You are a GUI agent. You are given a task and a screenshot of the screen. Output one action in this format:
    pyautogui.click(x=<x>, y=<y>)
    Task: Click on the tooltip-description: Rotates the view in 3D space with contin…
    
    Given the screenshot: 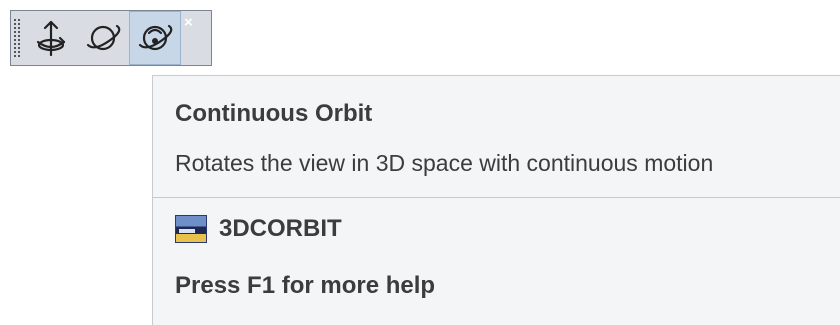 What is the action you would take?
    pyautogui.click(x=444, y=163)
    